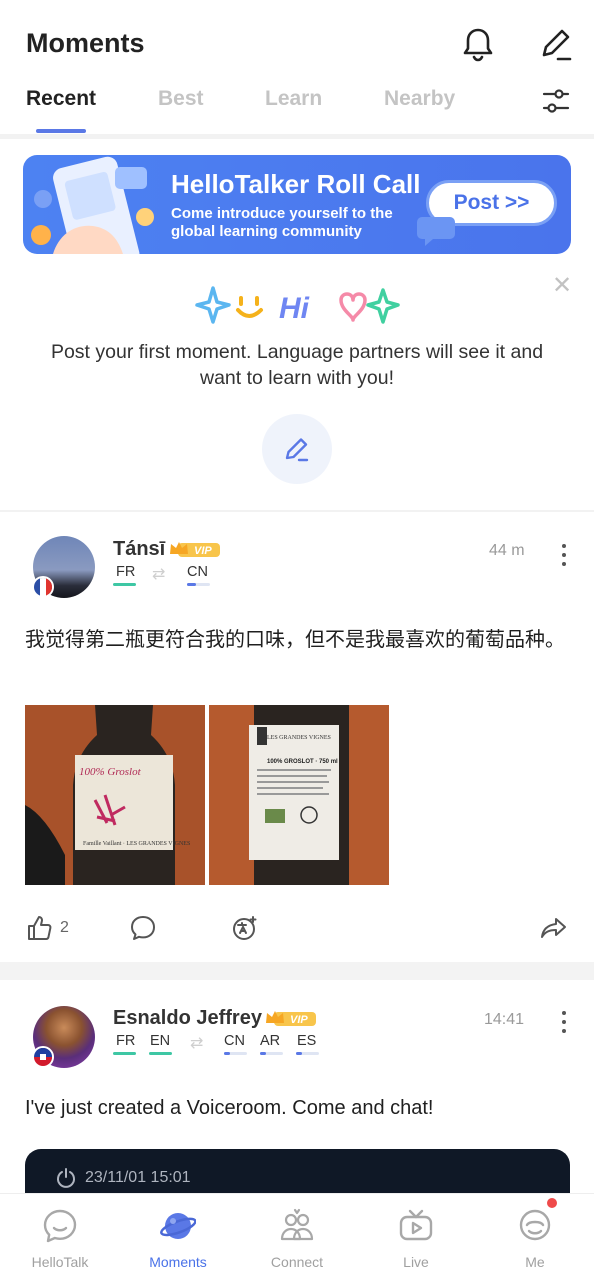  What do you see at coordinates (66, 1178) in the screenshot?
I see `power-icon` at bounding box center [66, 1178].